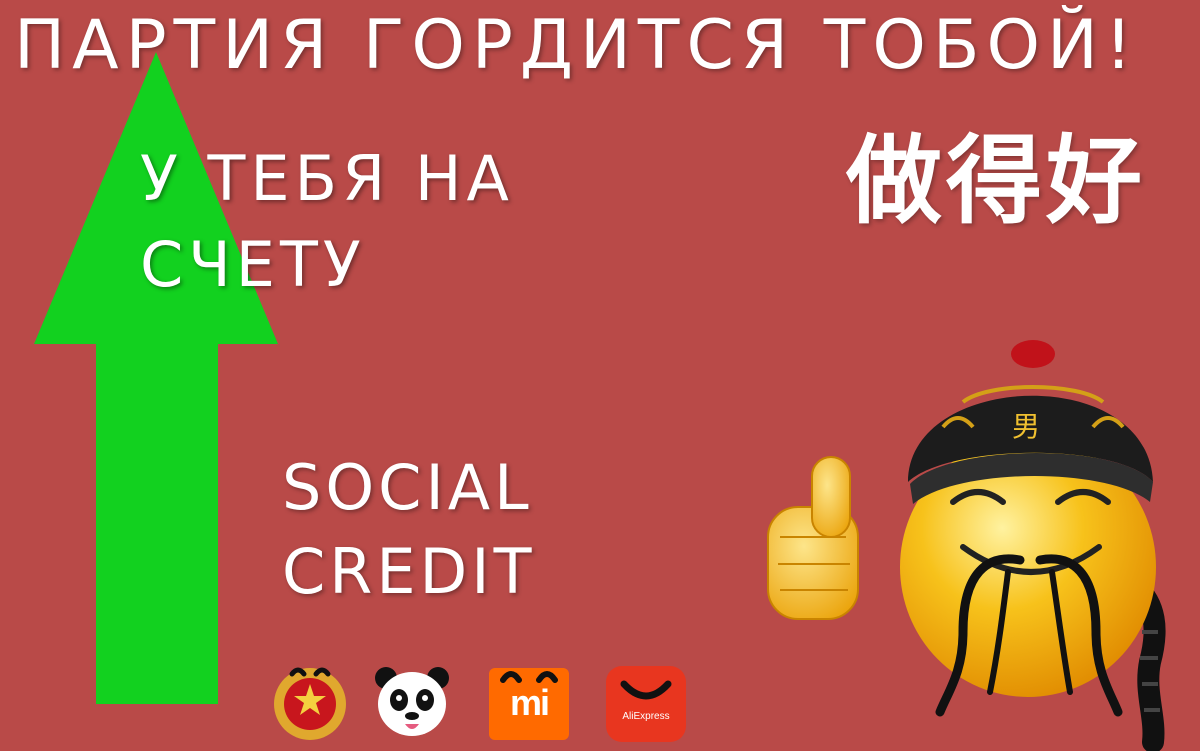  I want to click on aliexpress-label: AliExpress, so click(646, 716).